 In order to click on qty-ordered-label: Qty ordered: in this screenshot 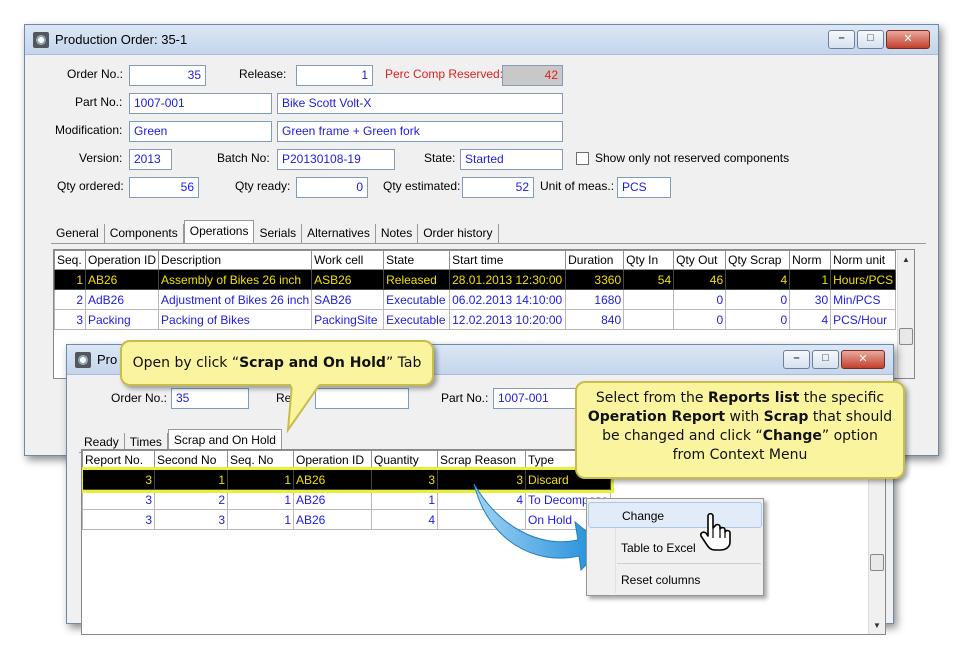, I will do `click(90, 186)`.